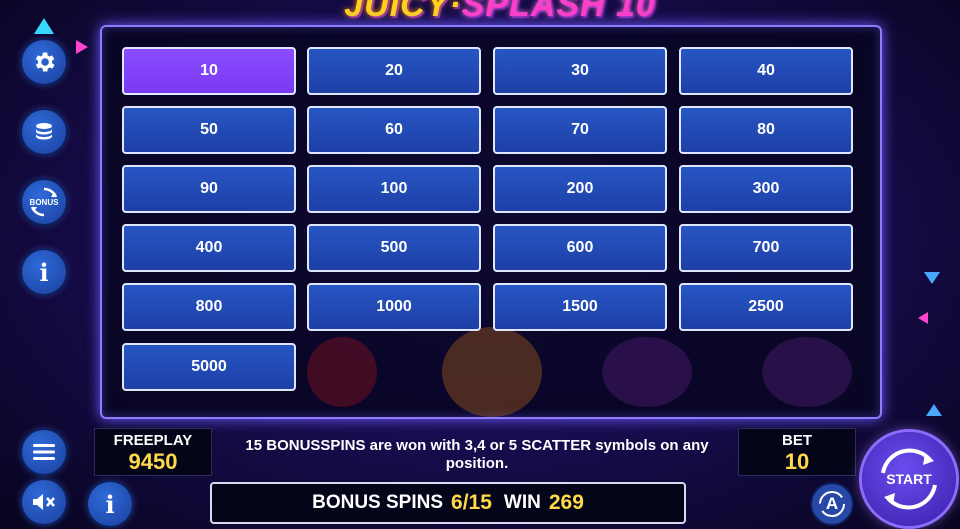  I want to click on speaker-muted-icon, so click(44, 502).